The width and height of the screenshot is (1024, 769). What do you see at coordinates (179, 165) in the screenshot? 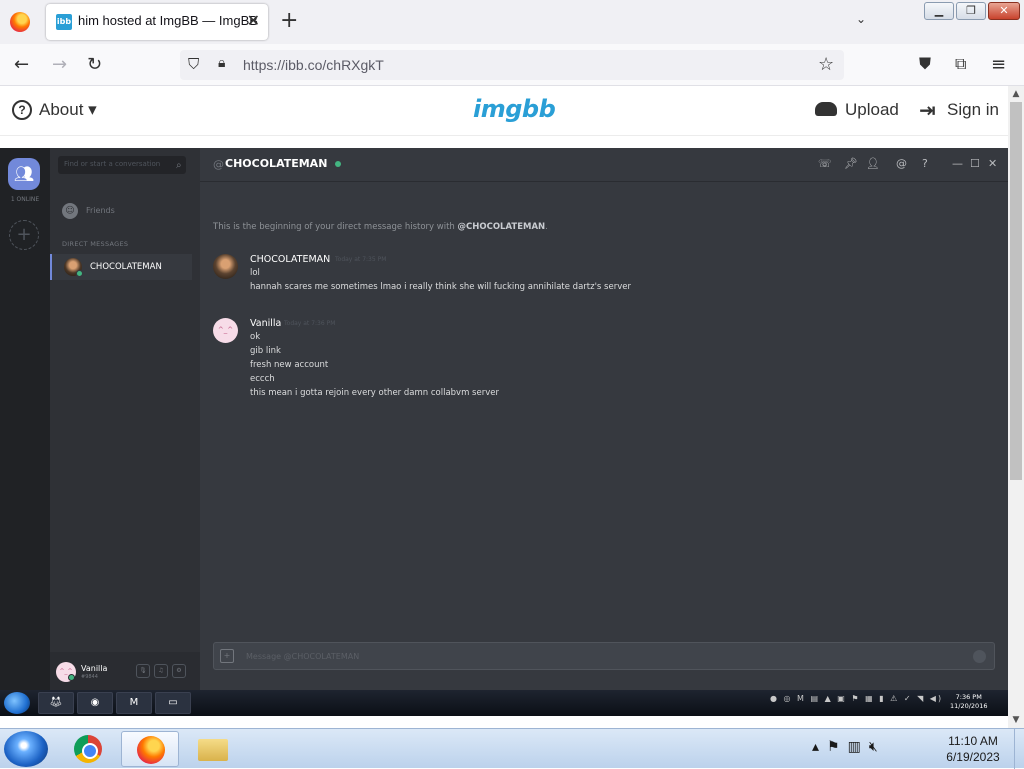
I see `search-icon: ⌕` at bounding box center [179, 165].